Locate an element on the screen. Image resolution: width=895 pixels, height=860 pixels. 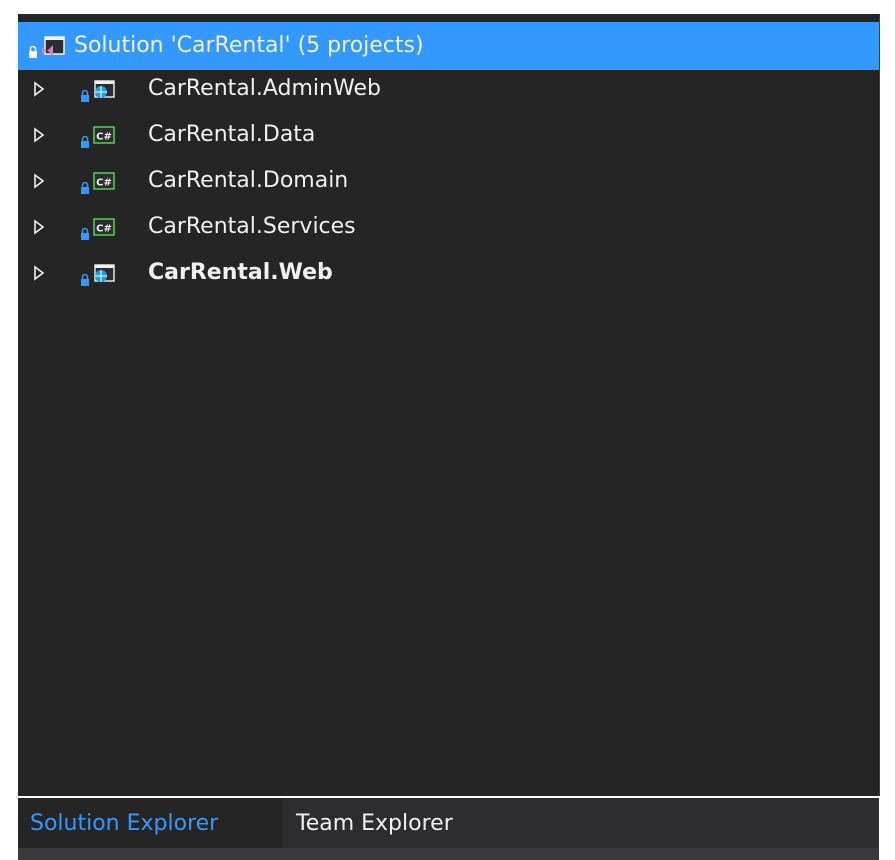
tab-team-explorer: Team Explorer is located at coordinates (400, 823).